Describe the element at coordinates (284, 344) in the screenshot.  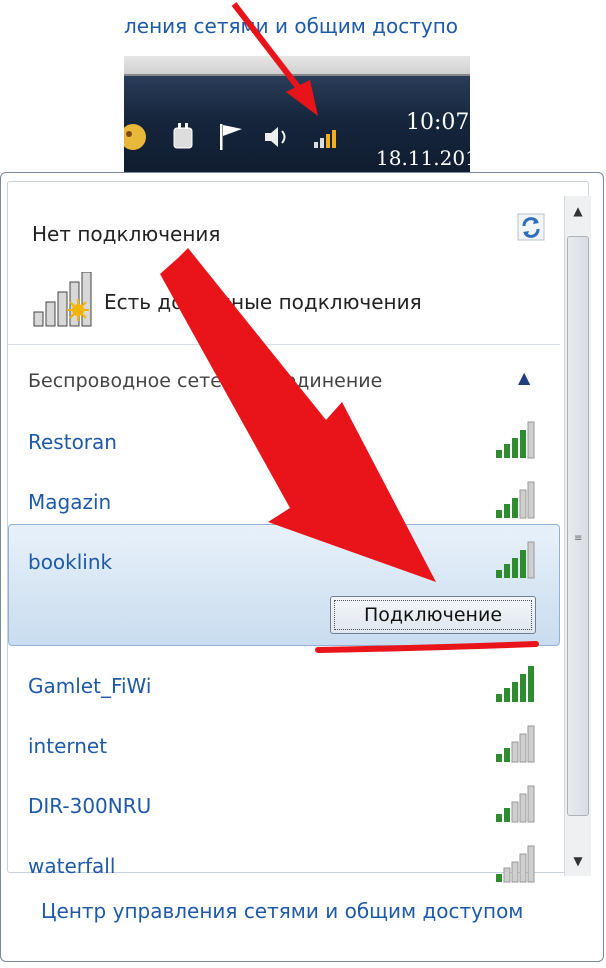
I see `divider` at that location.